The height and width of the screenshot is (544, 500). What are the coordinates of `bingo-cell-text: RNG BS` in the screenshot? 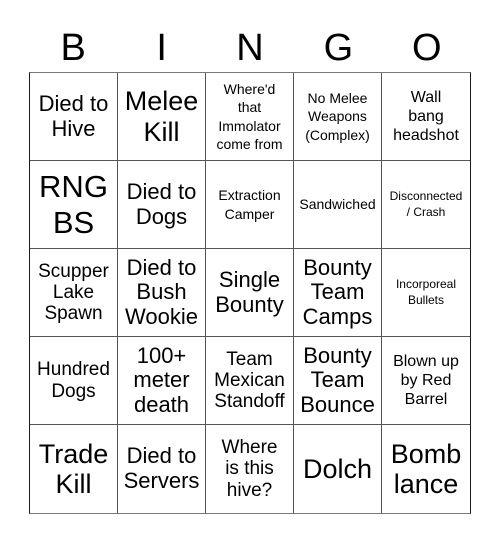 It's located at (73, 204).